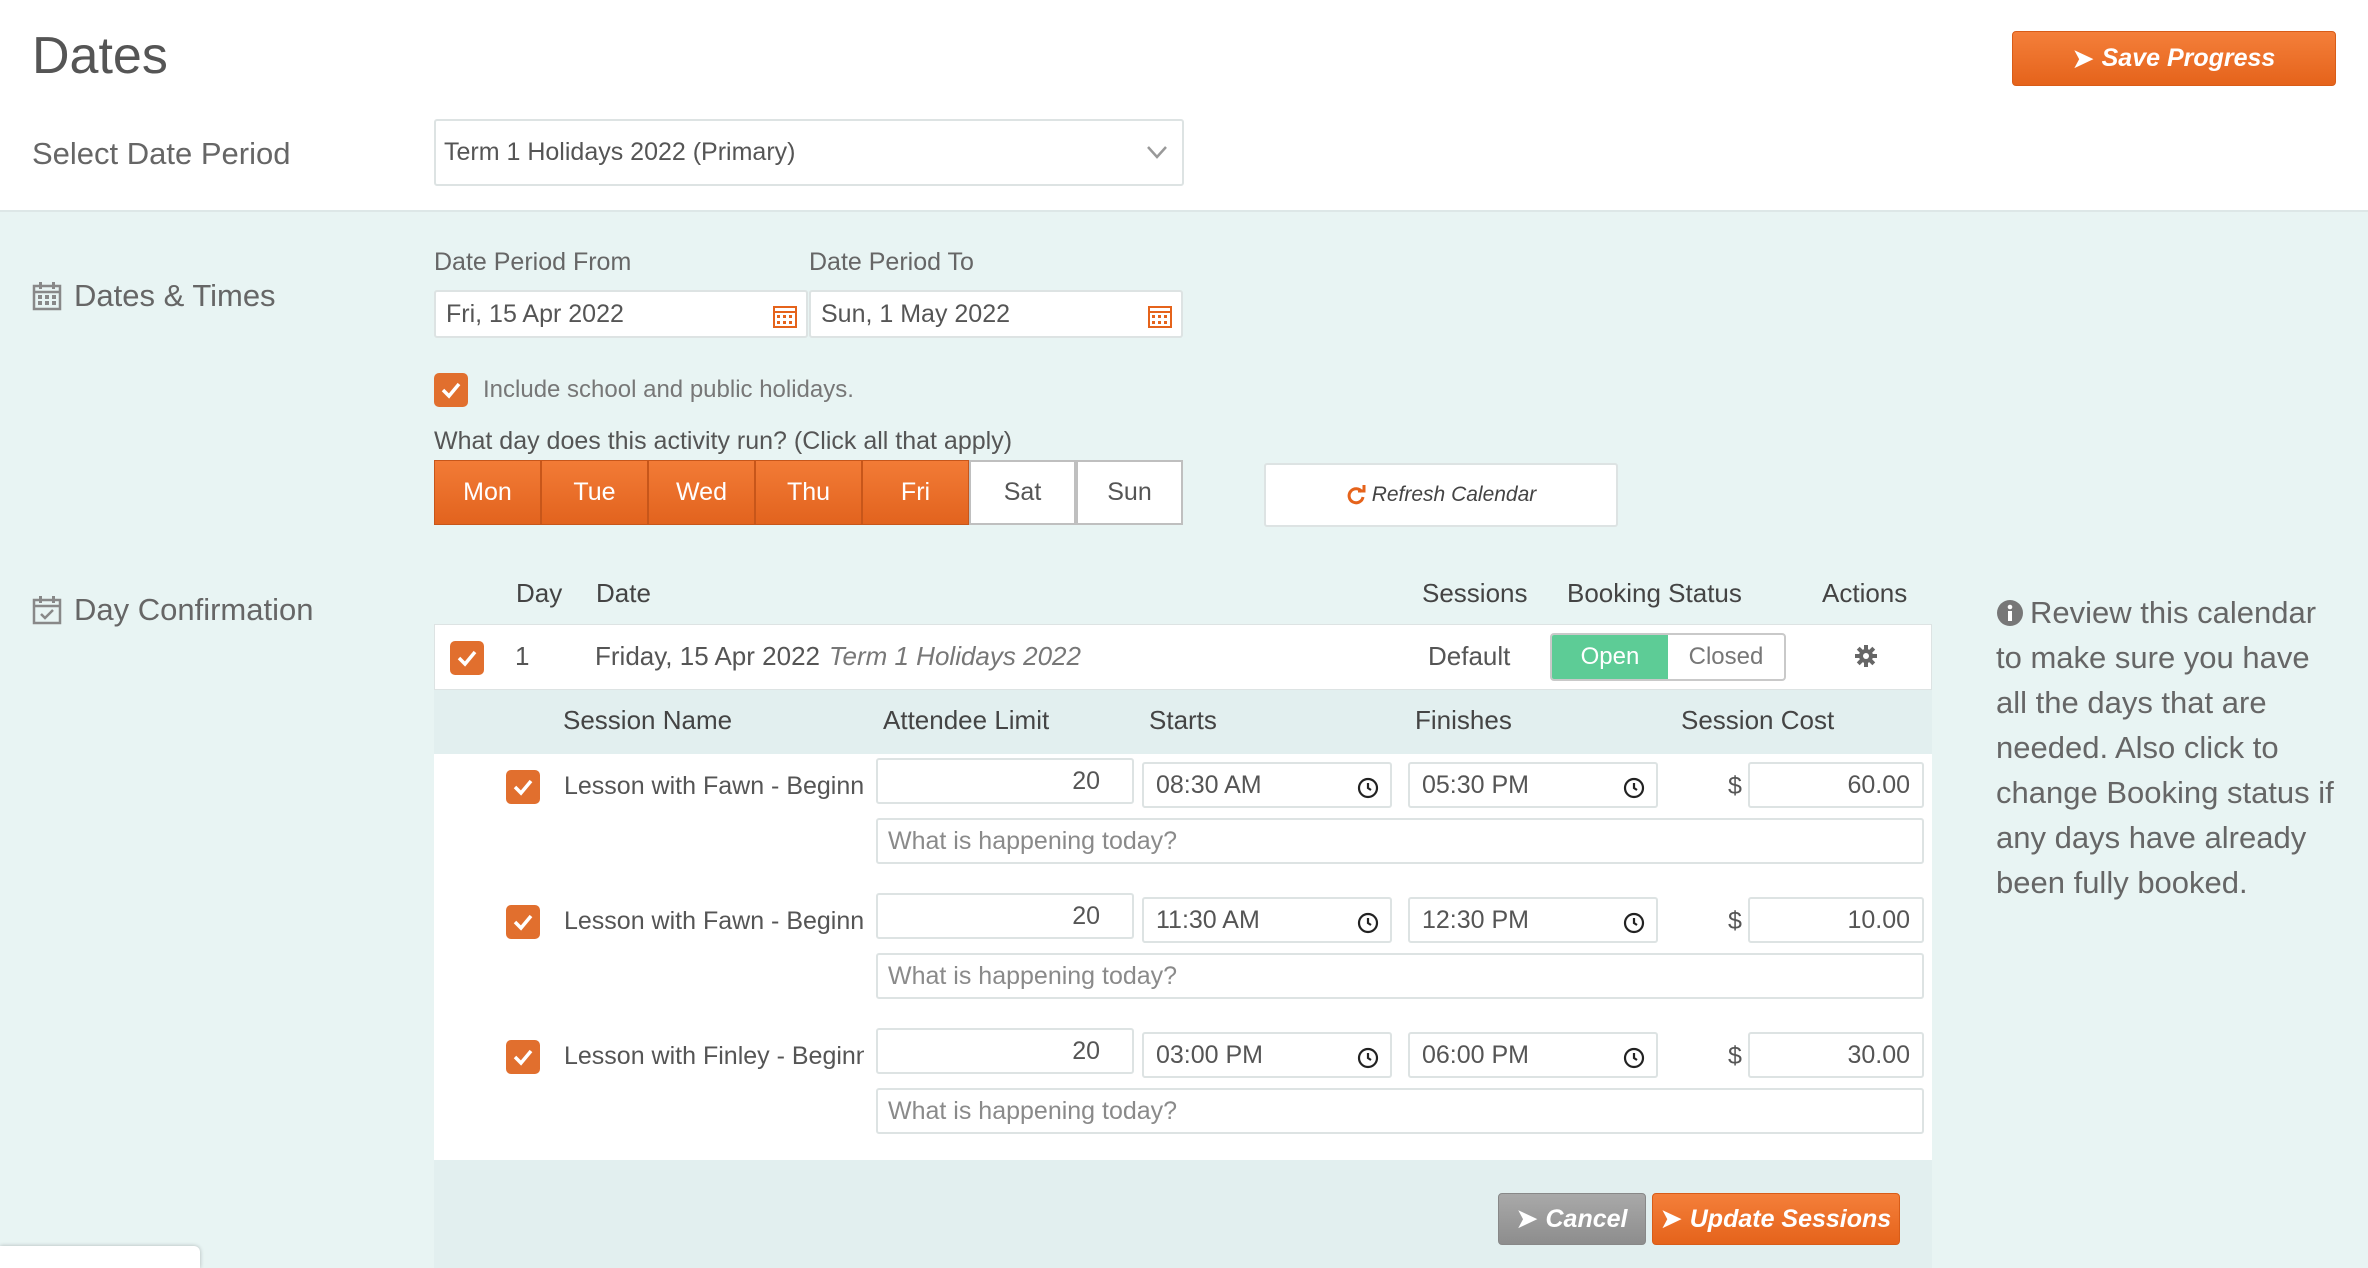 The height and width of the screenshot is (1268, 2368). Describe the element at coordinates (451, 390) in the screenshot. I see `holidays-checkbox` at that location.